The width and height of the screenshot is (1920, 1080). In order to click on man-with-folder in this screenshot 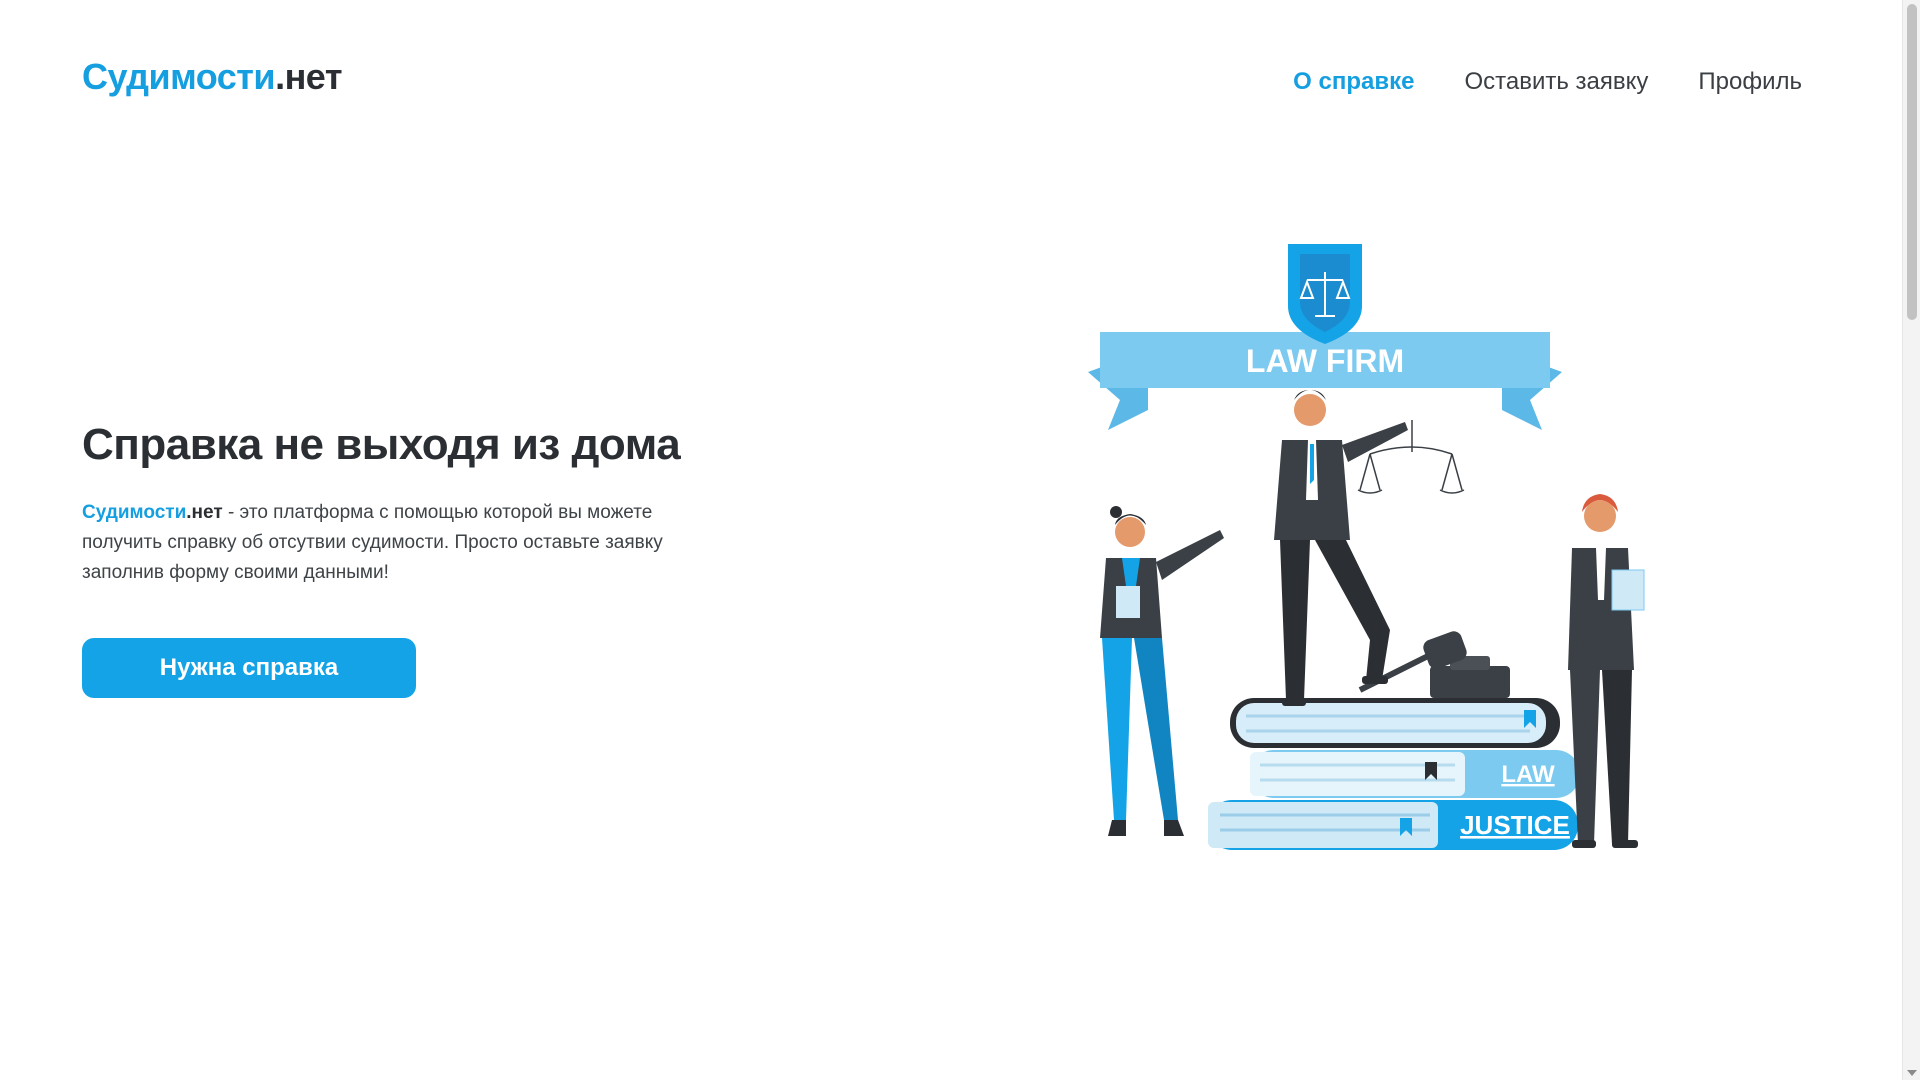, I will do `click(1606, 671)`.